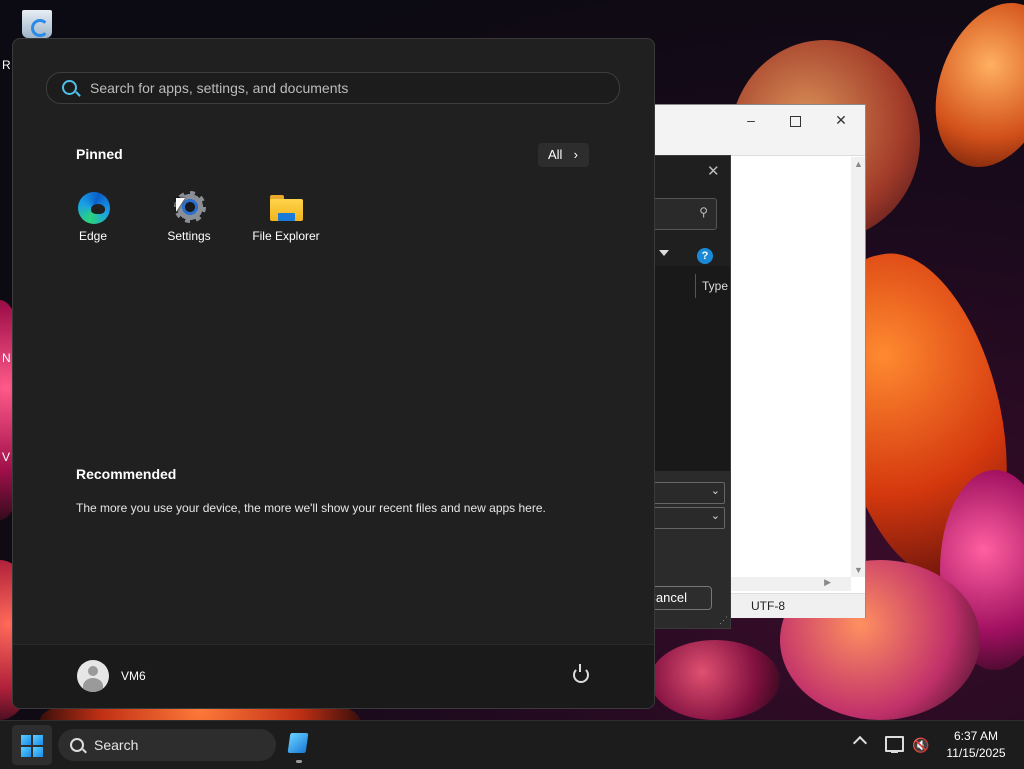 Image resolution: width=1024 pixels, height=769 pixels. Describe the element at coordinates (99, 154) in the screenshot. I see `pinned-heading: Pinned` at that location.